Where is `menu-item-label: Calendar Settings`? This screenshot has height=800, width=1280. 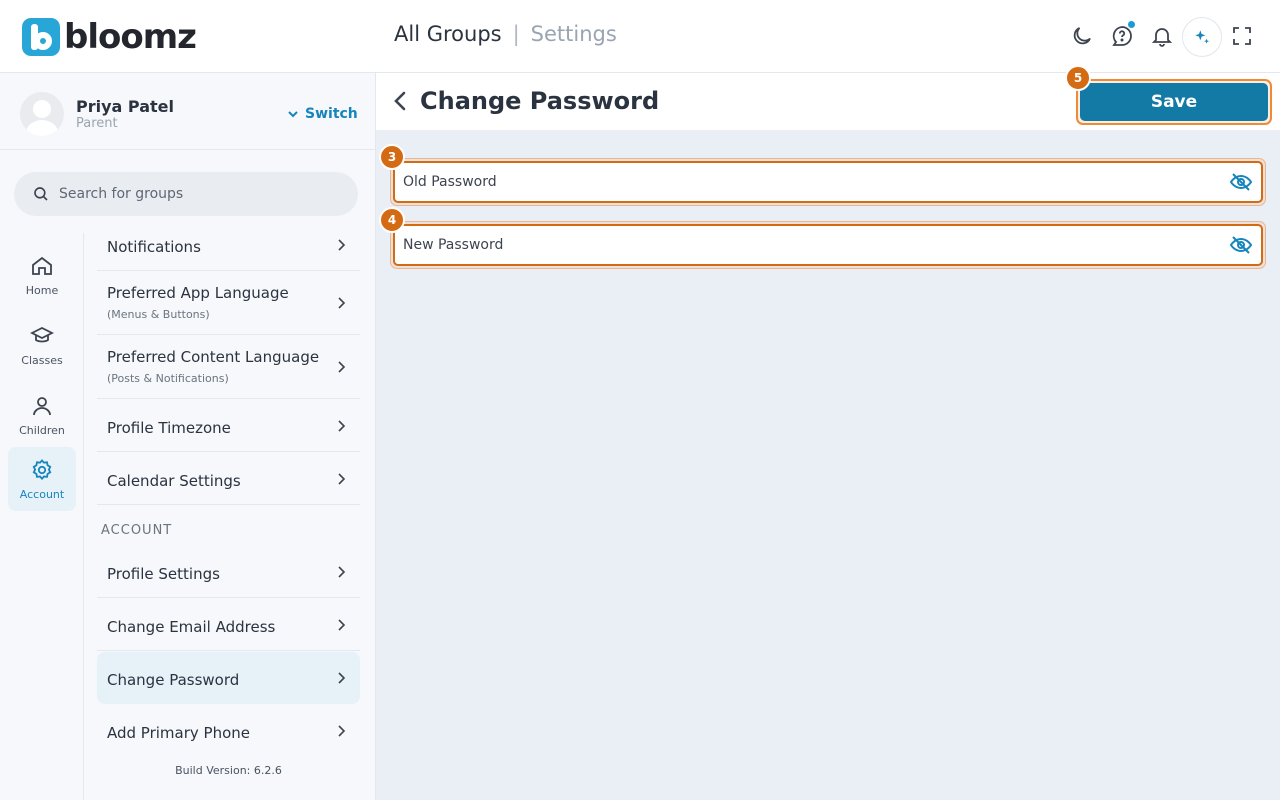
menu-item-label: Calendar Settings is located at coordinates (174, 481).